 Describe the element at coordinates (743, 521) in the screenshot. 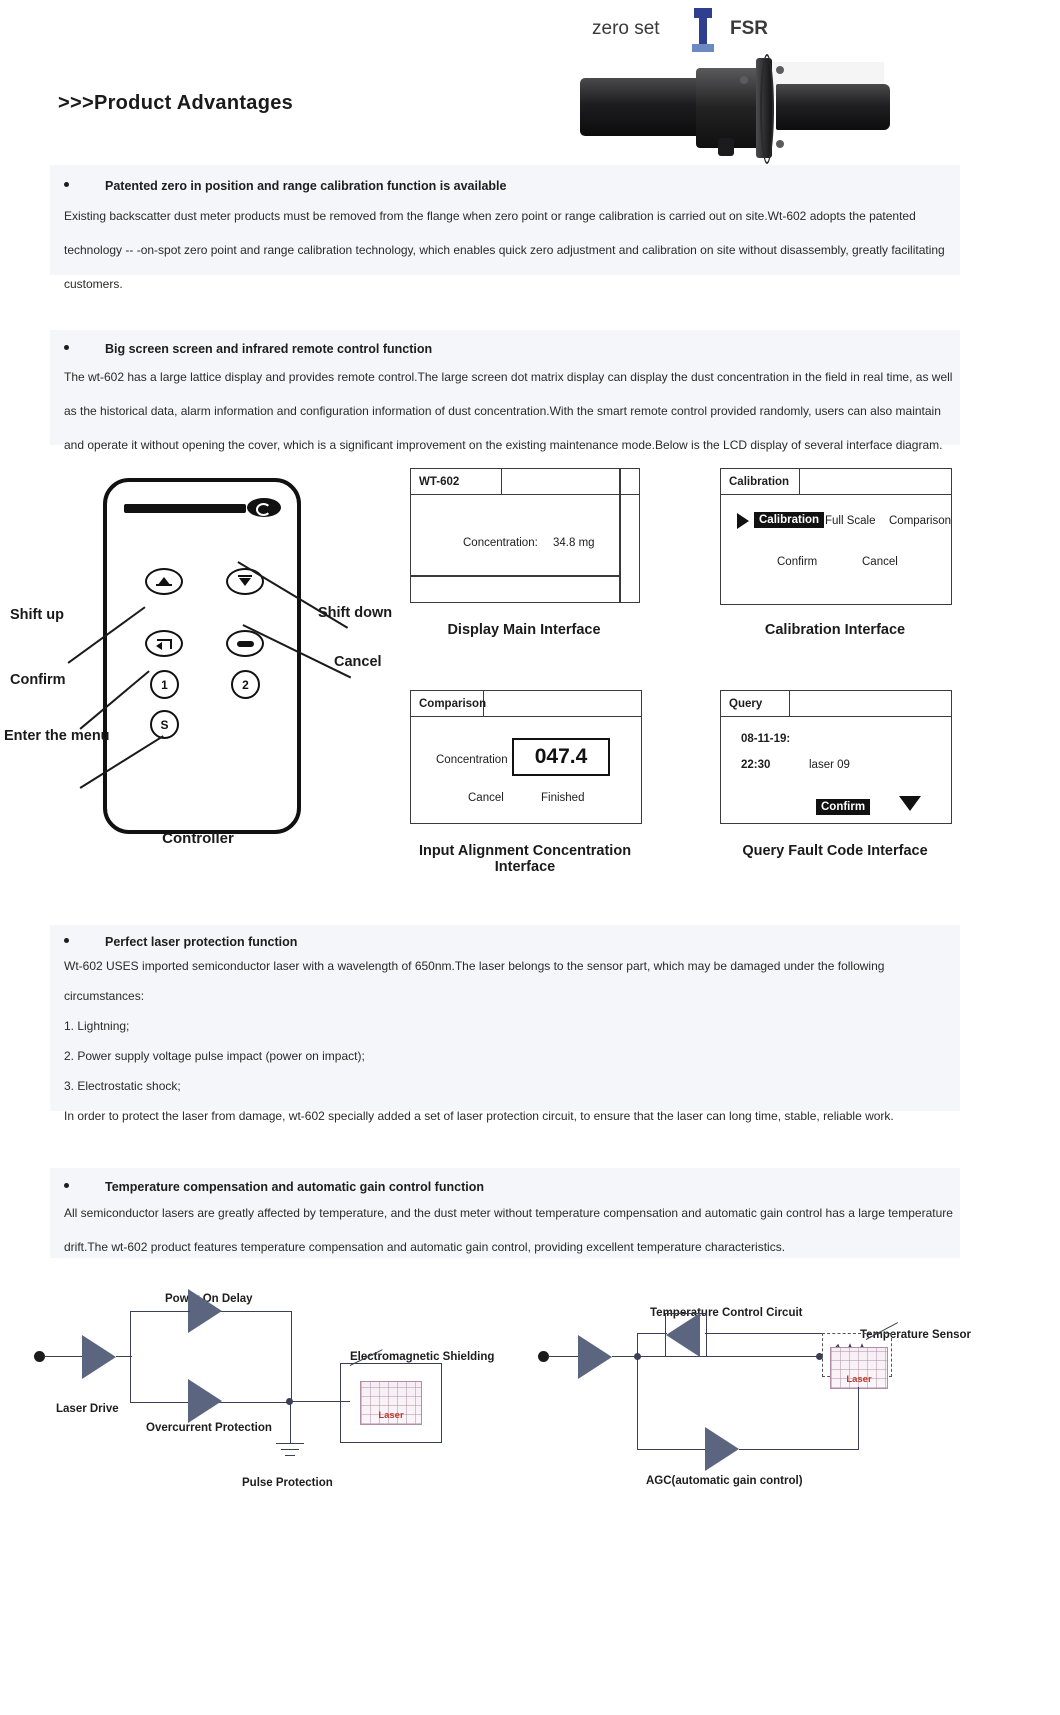

I see `selection-pointer-icon` at that location.